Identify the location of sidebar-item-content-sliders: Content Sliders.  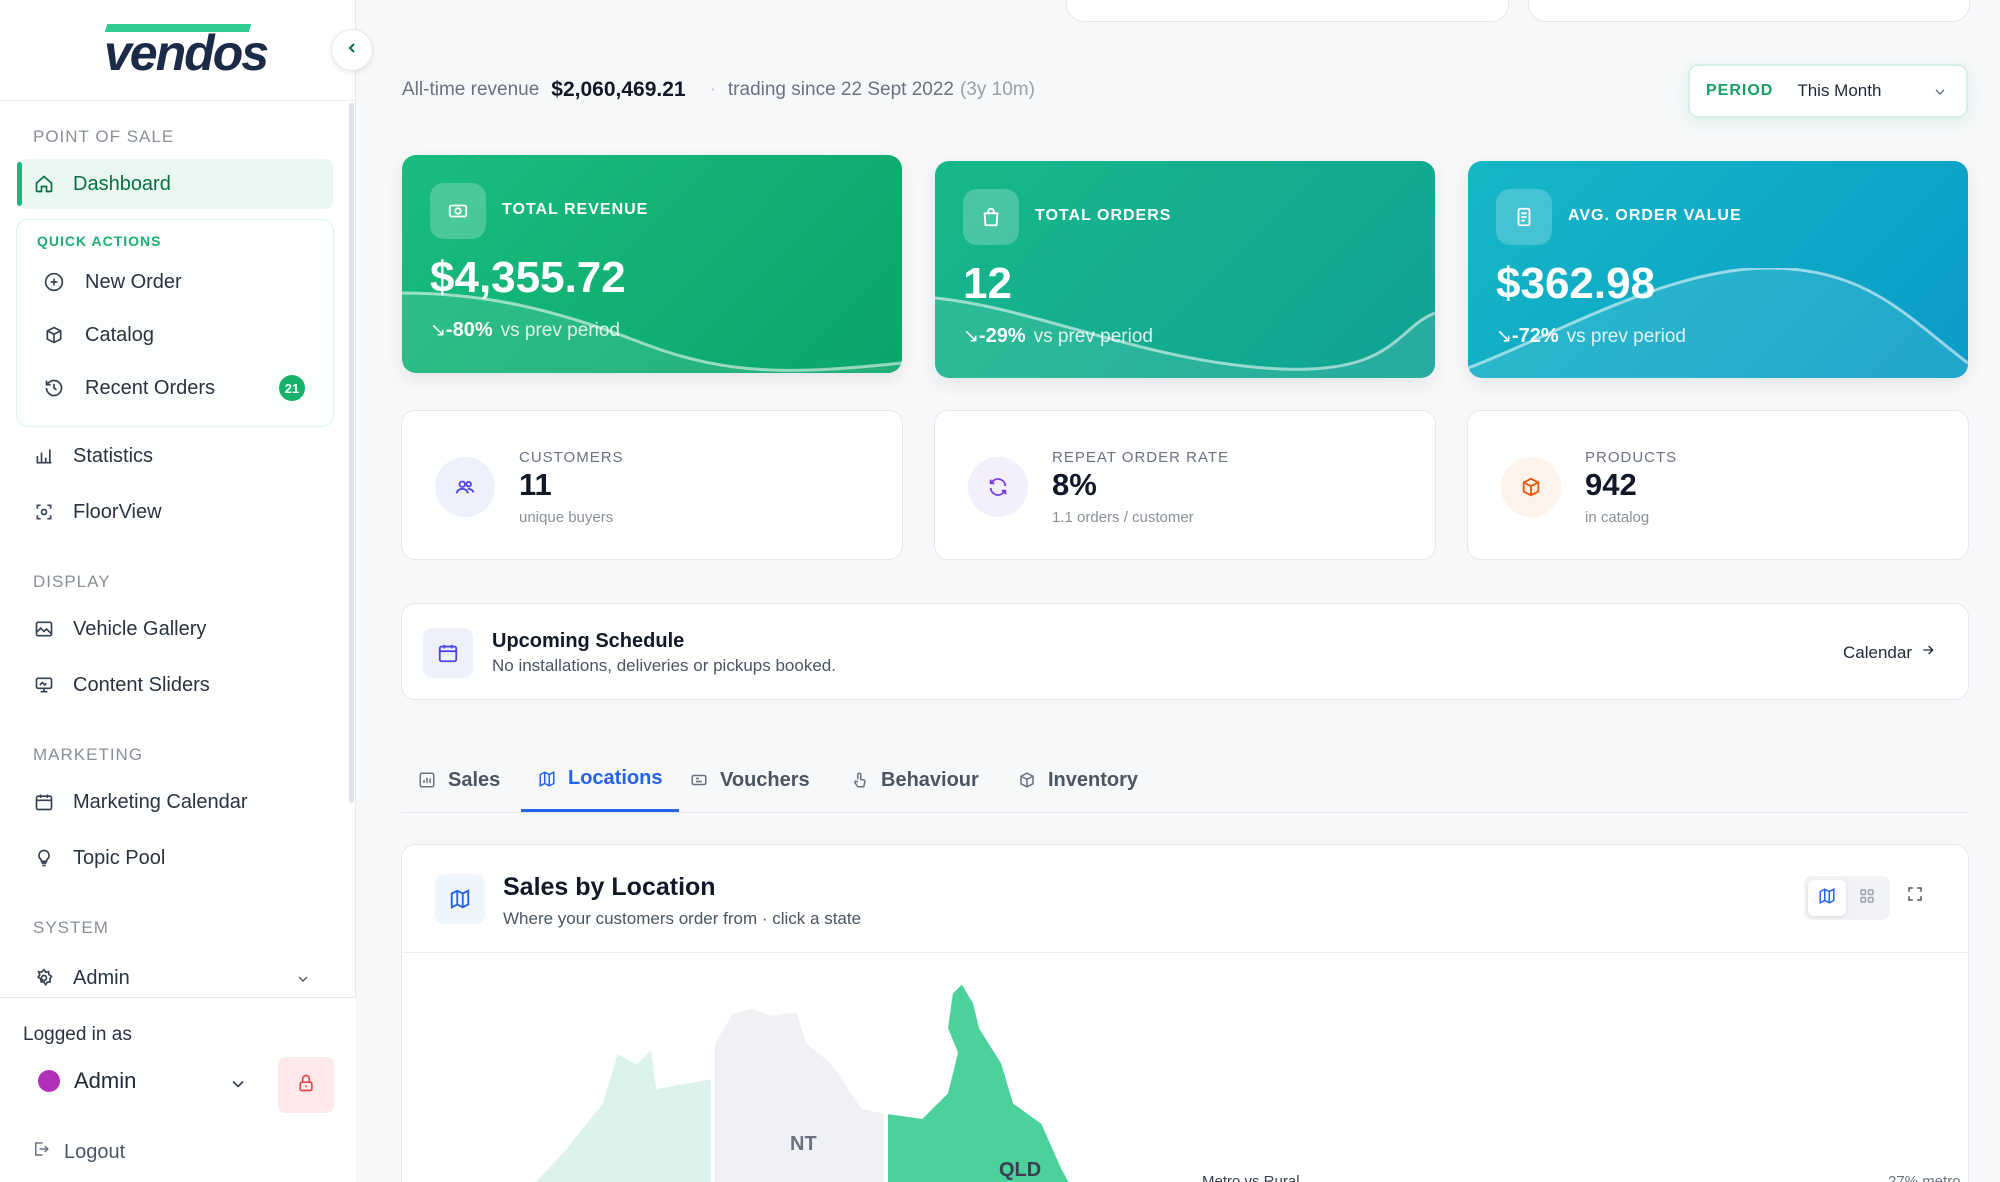
(175, 685).